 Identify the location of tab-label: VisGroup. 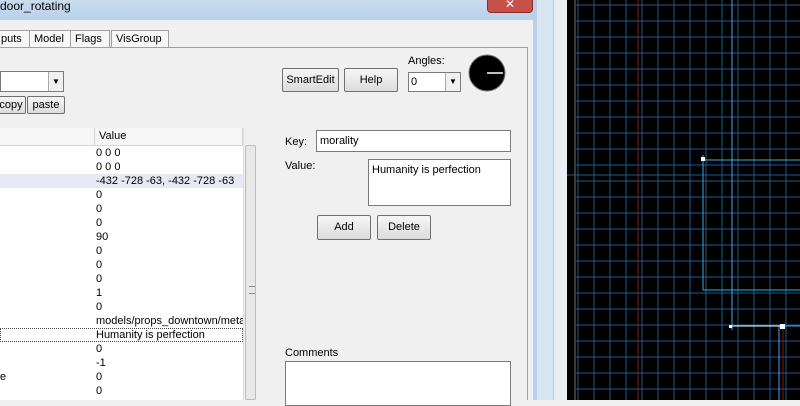
(139, 39).